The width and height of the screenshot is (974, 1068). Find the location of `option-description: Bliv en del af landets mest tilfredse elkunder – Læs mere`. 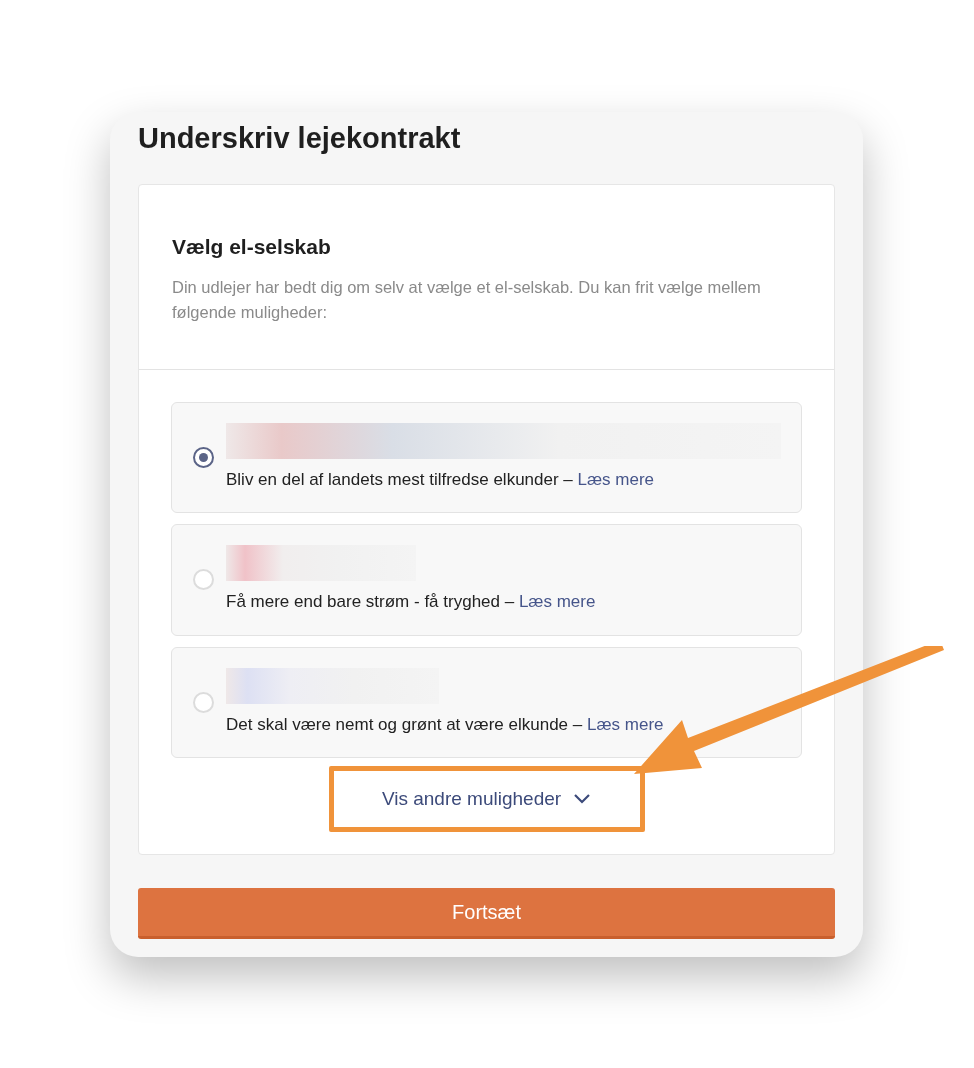

option-description: Bliv en del af landets mest tilfredse elkunder – Læs mere is located at coordinates (441, 479).